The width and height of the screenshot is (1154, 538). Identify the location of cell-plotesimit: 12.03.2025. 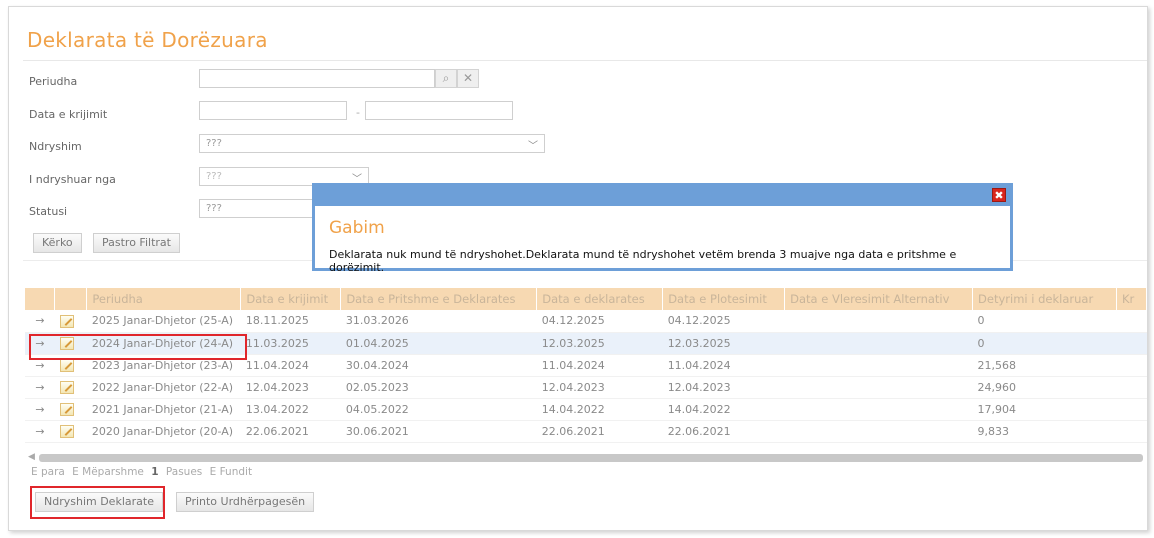
(723, 343).